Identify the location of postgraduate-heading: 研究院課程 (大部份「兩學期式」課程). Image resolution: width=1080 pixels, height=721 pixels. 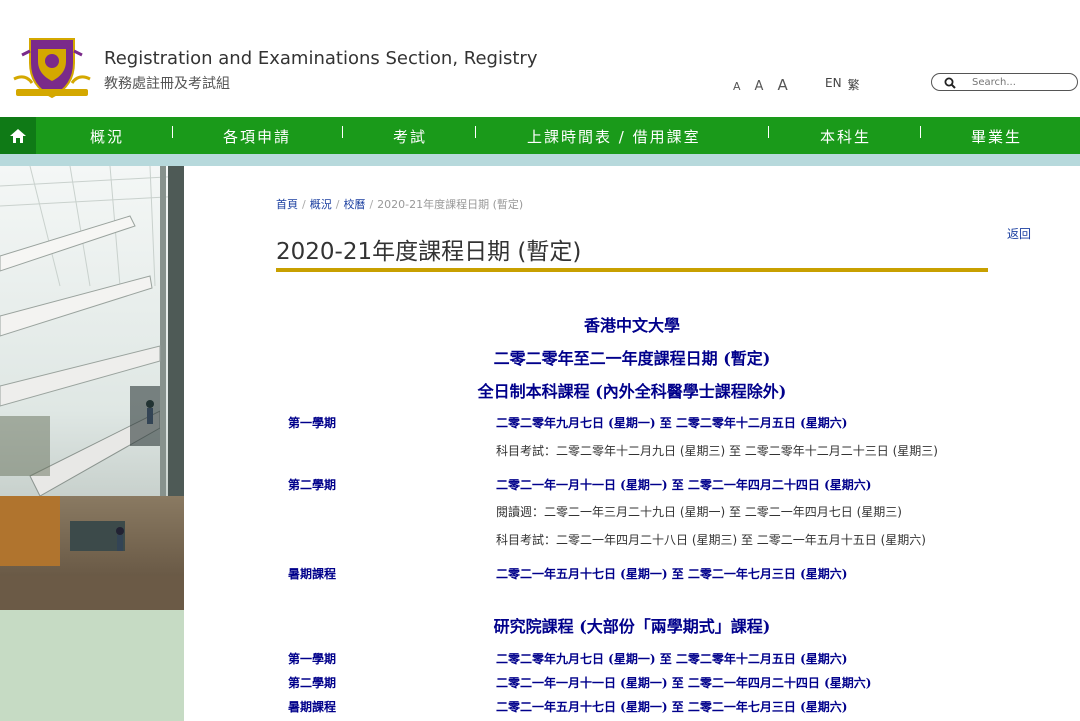
(632, 626).